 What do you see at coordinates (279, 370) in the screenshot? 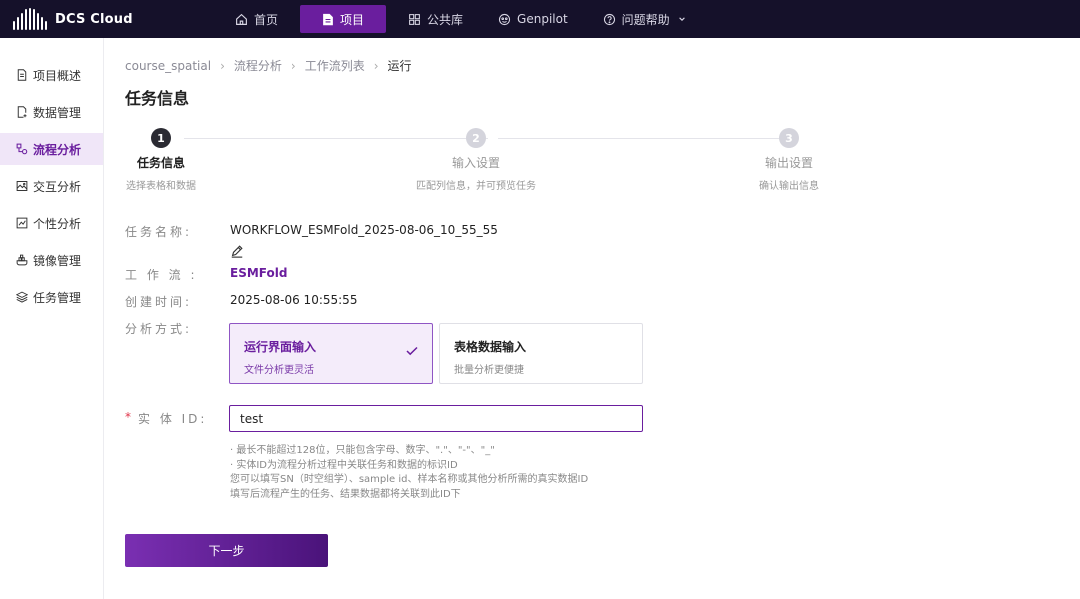
I see `mode-desc: 文件分析更灵活` at bounding box center [279, 370].